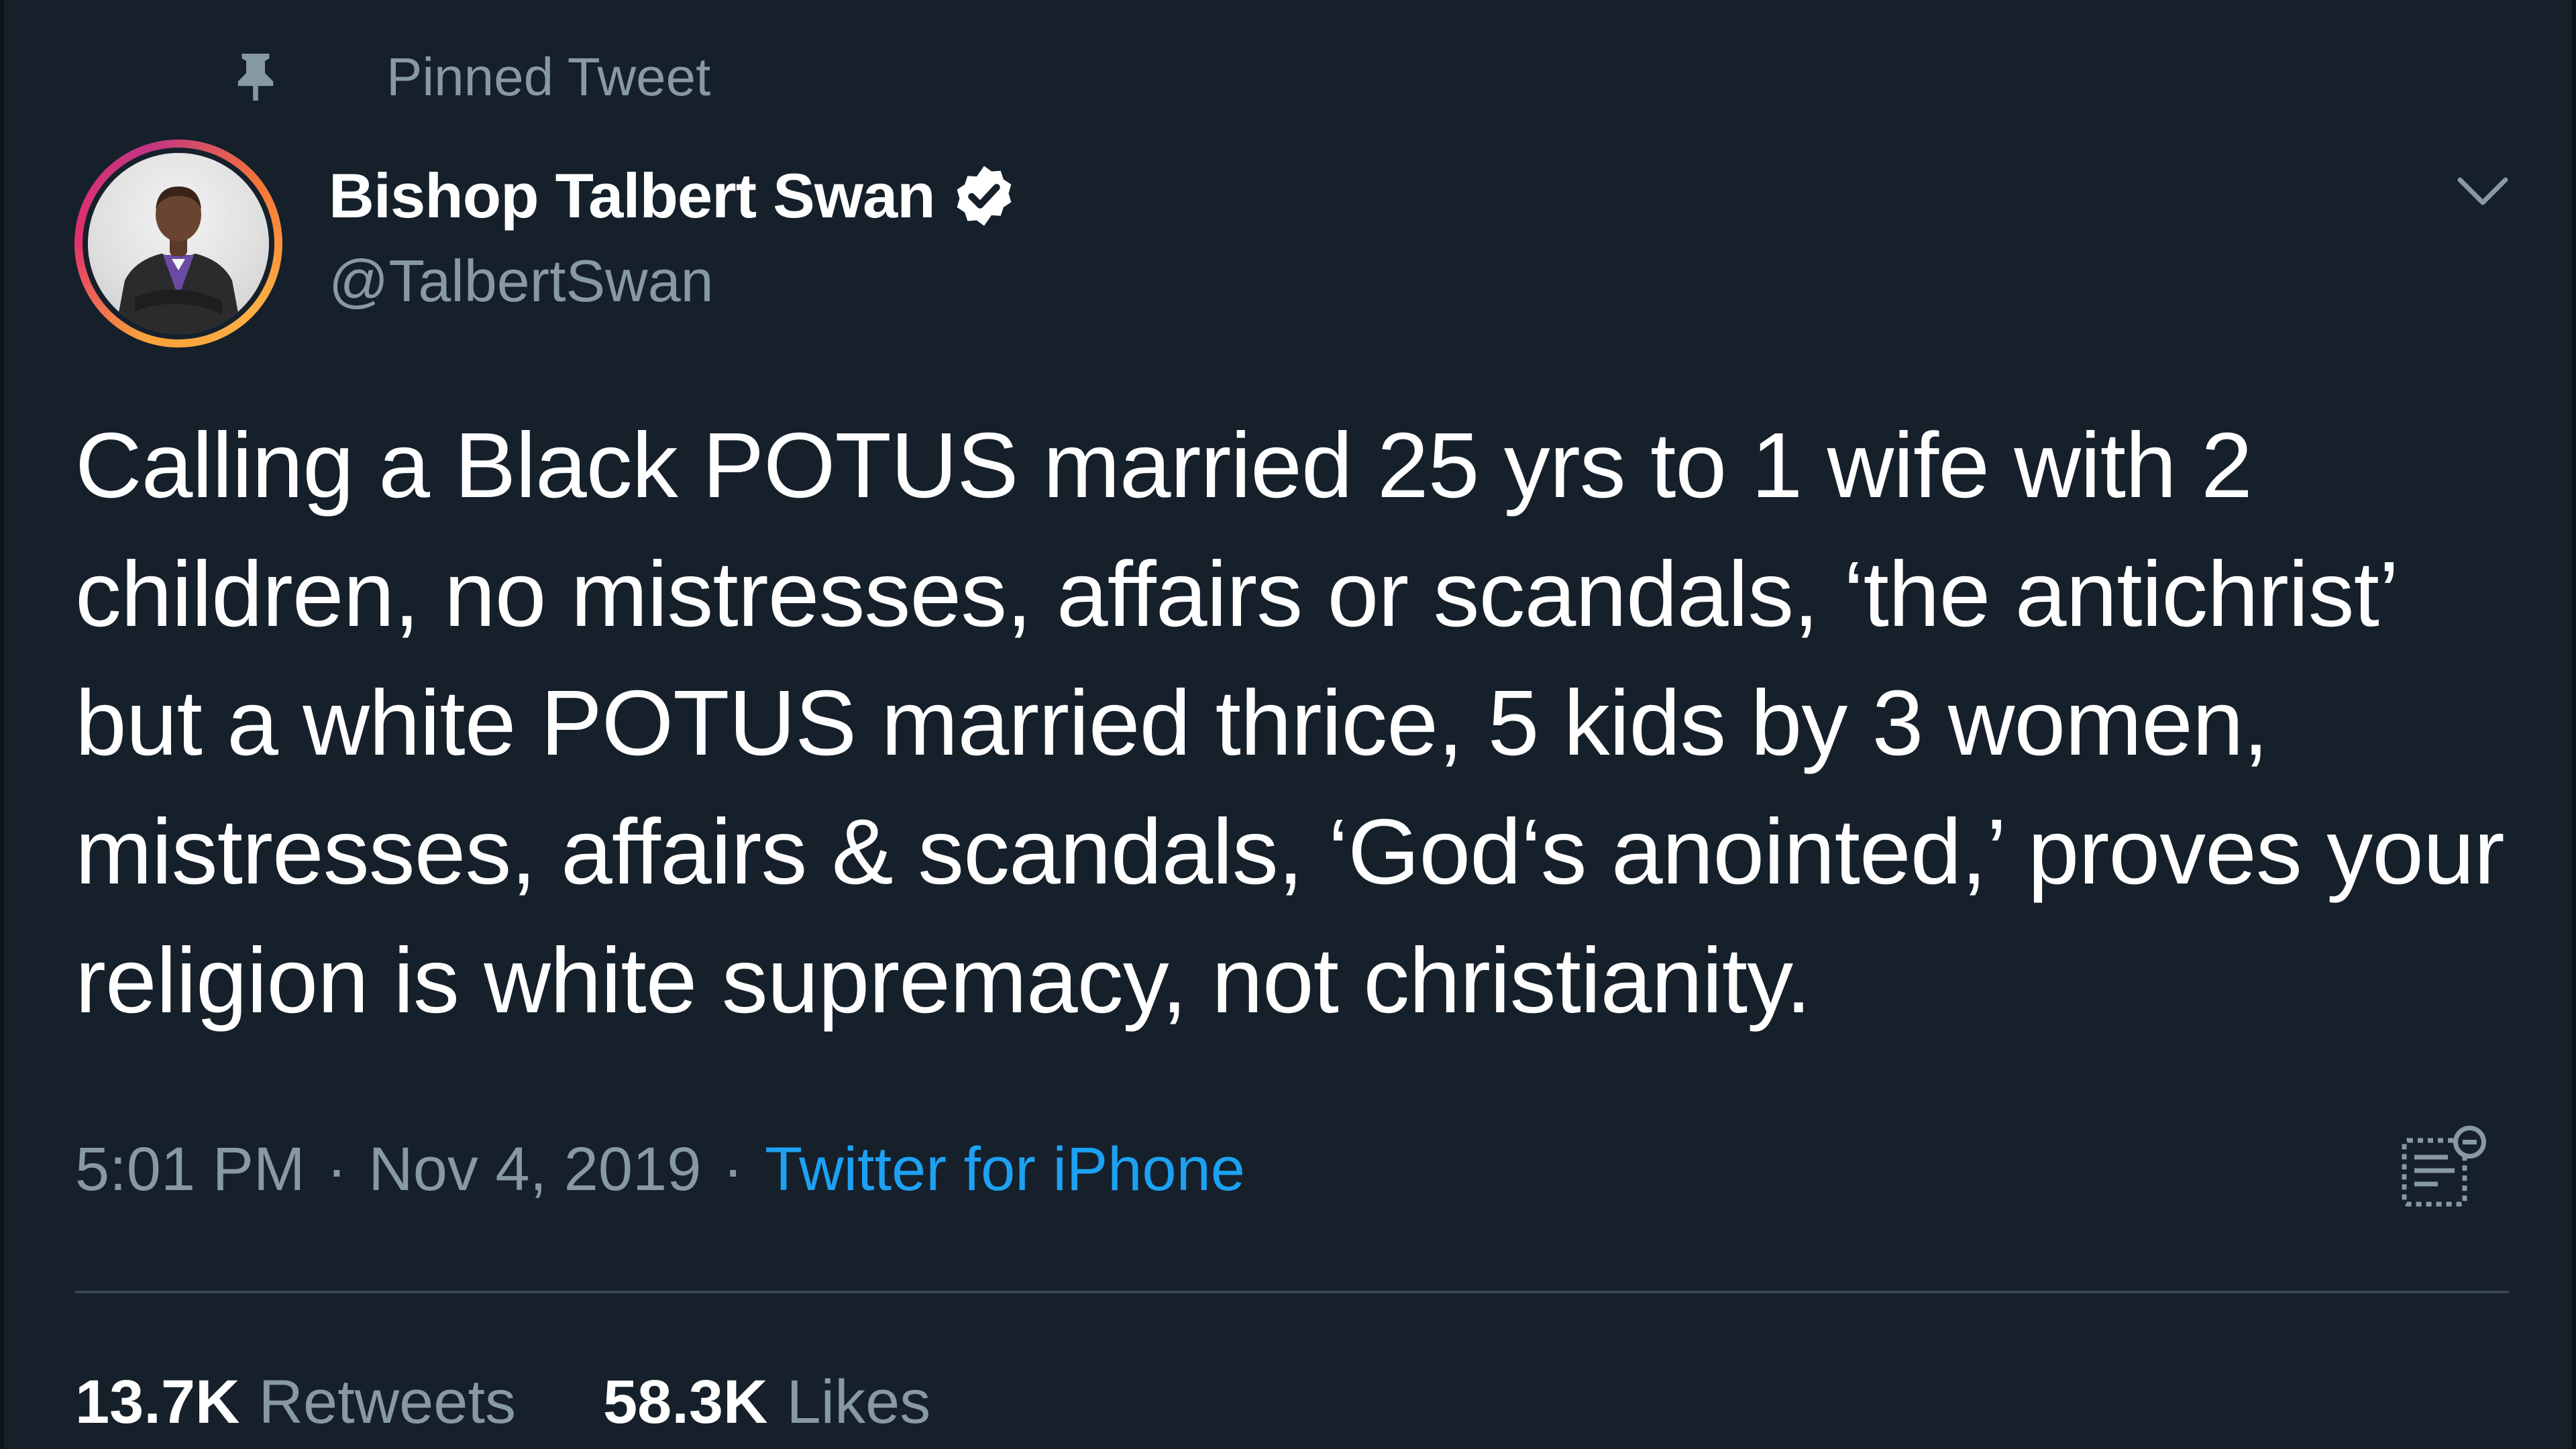 The image size is (2576, 1449). What do you see at coordinates (157, 1401) in the screenshot?
I see `retweets-count: 13.7K` at bounding box center [157, 1401].